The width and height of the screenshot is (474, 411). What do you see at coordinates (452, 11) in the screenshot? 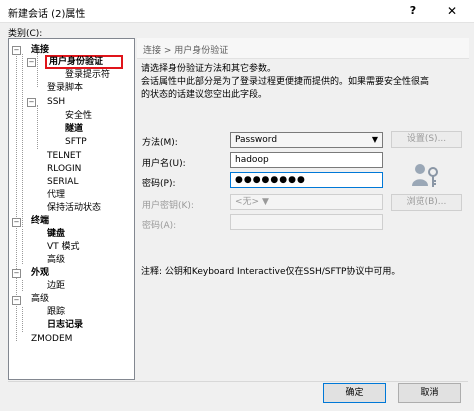
I see `close-icon: ✕` at bounding box center [452, 11].